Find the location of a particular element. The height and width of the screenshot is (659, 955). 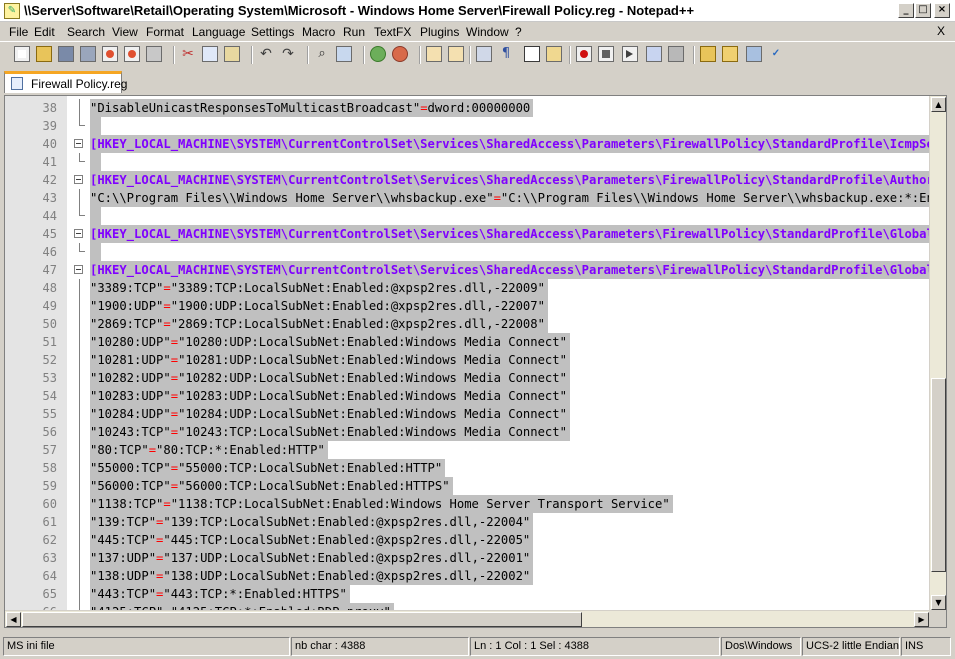

zoom-out-icon is located at coordinates (400, 54).